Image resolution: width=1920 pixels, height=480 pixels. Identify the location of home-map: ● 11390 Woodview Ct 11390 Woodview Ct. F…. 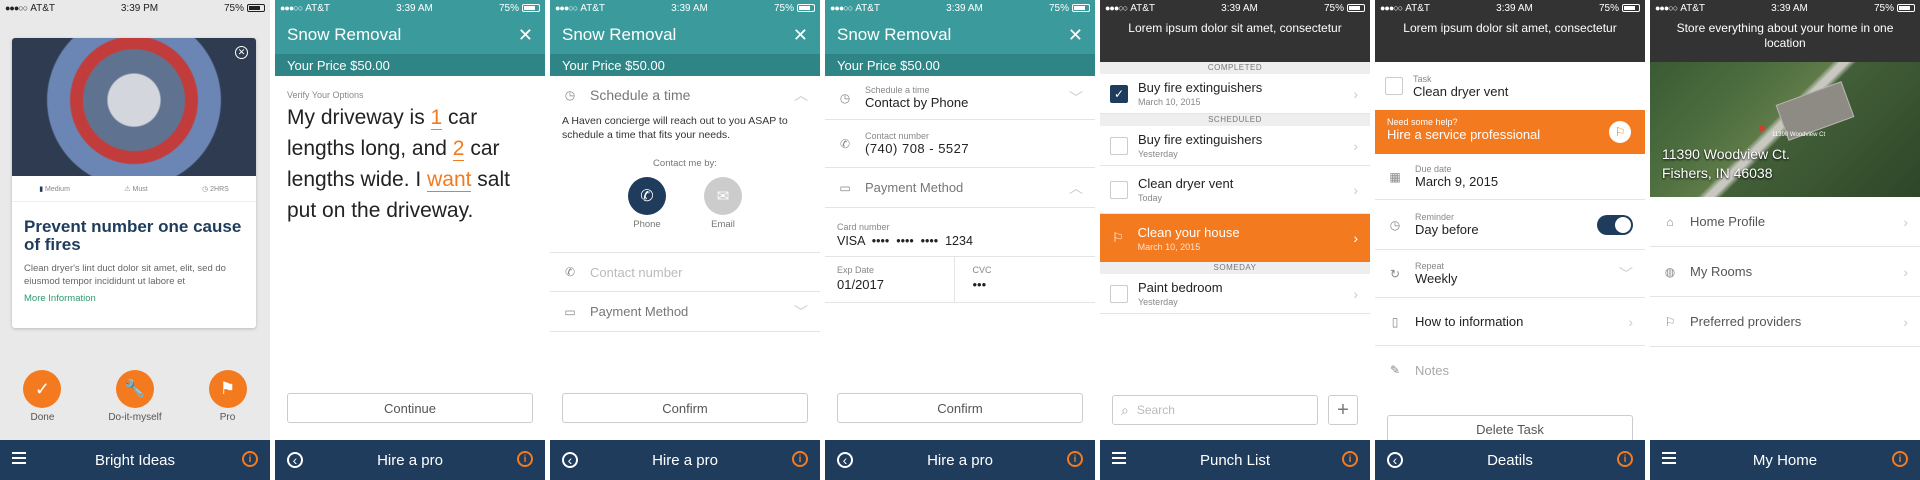
(1785, 129).